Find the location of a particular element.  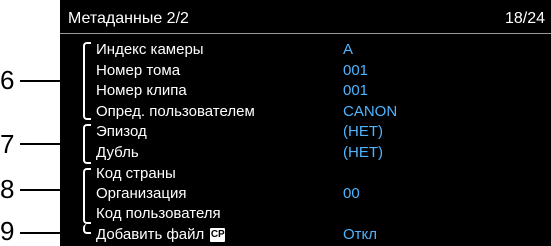

row-label-wrap: Добавить файл CP is located at coordinates (161, 235).